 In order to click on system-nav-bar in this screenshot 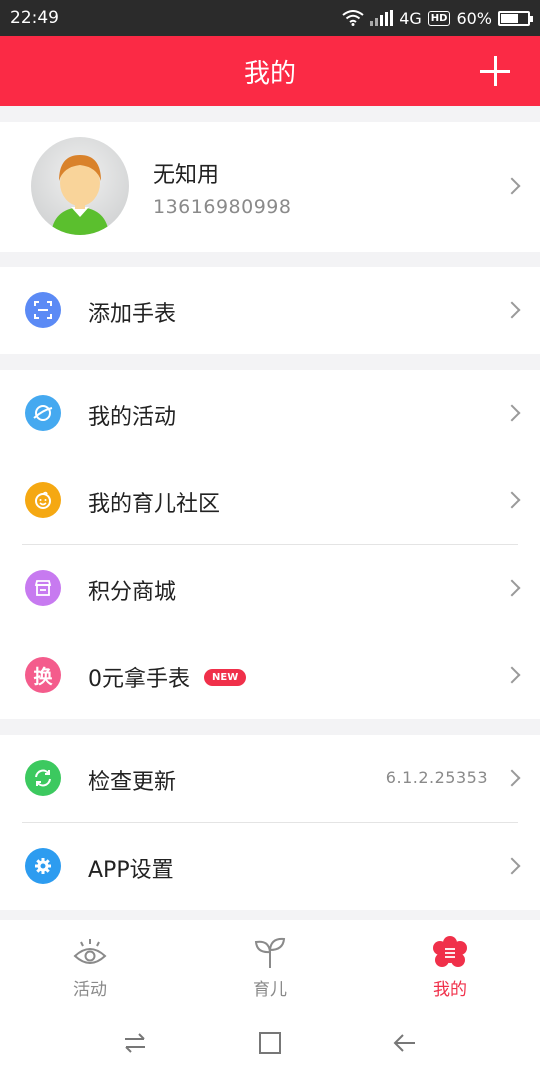, I will do `click(270, 1044)`.